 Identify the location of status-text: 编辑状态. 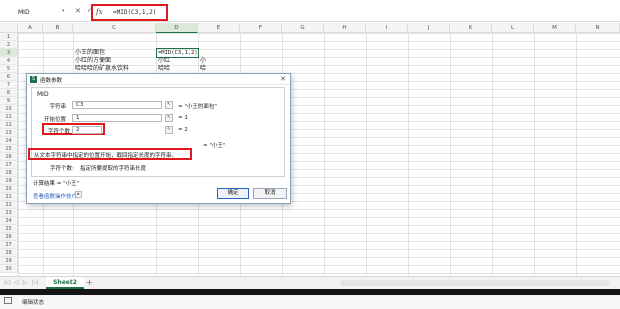
(33, 303).